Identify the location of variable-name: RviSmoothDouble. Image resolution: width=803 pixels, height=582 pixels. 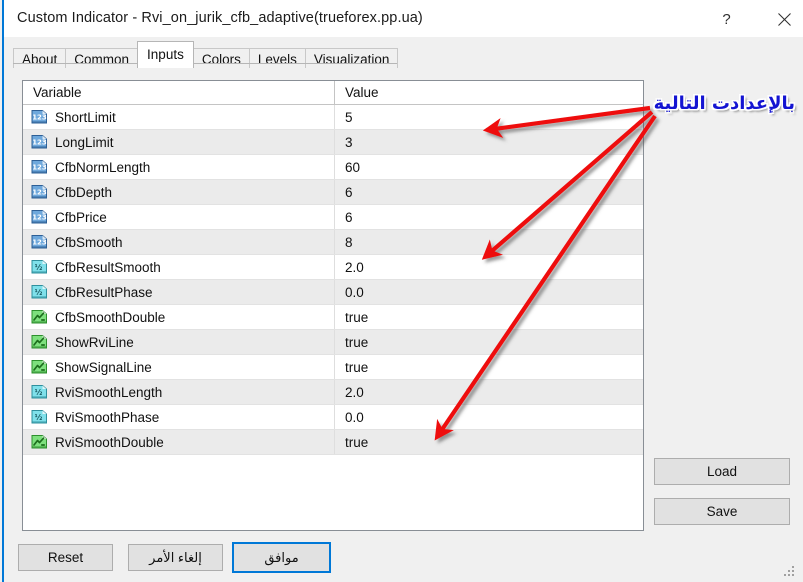
(109, 442).